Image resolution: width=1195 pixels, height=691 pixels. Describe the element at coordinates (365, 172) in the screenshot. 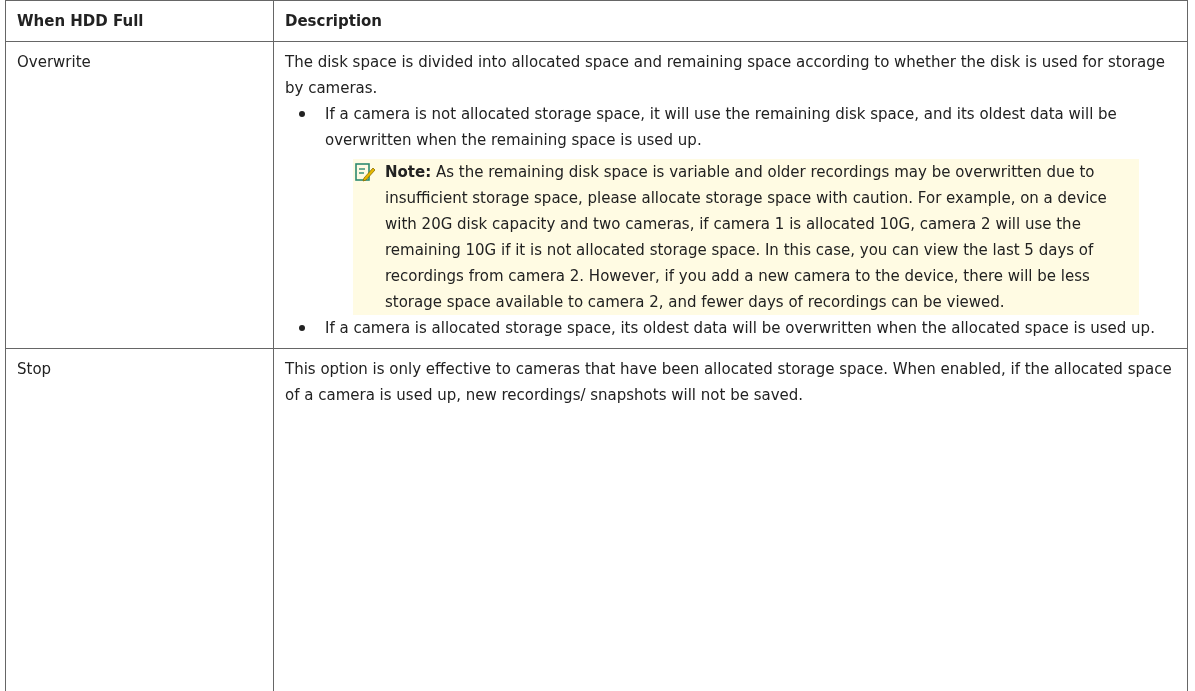

I see `note-pencil-icon` at that location.